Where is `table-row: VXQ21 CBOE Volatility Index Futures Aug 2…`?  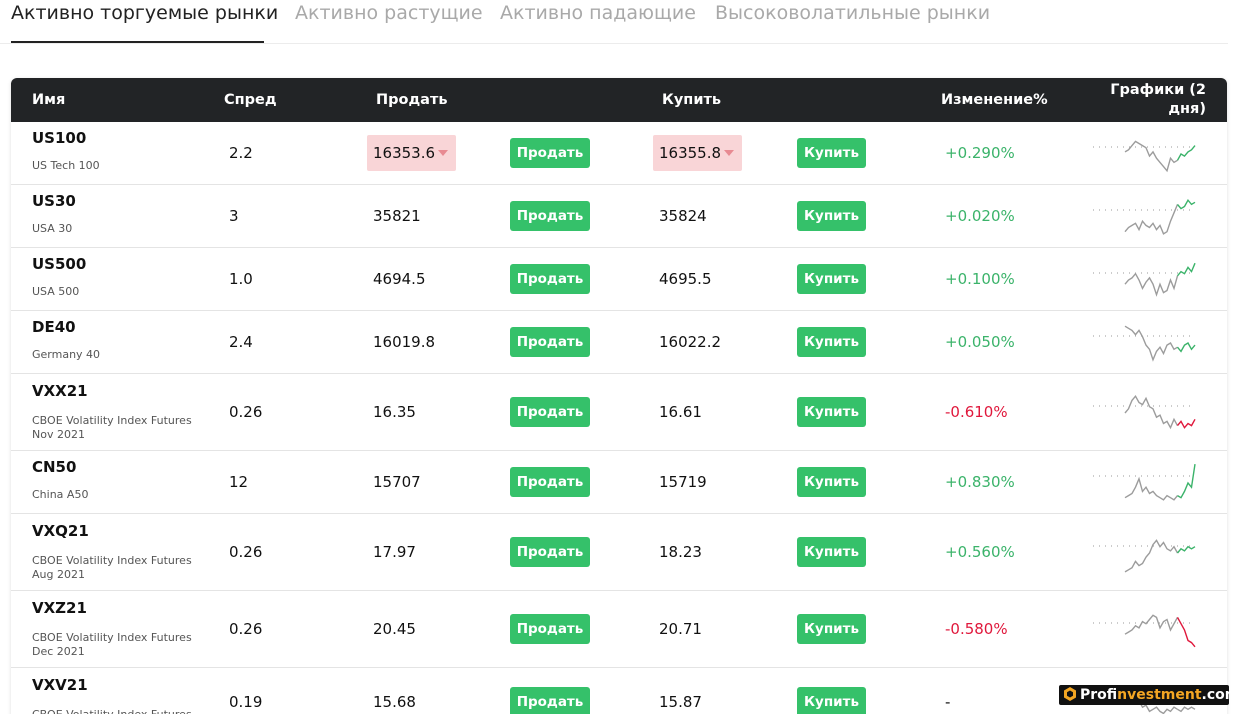 table-row: VXQ21 CBOE Volatility Index Futures Aug 2… is located at coordinates (619, 552).